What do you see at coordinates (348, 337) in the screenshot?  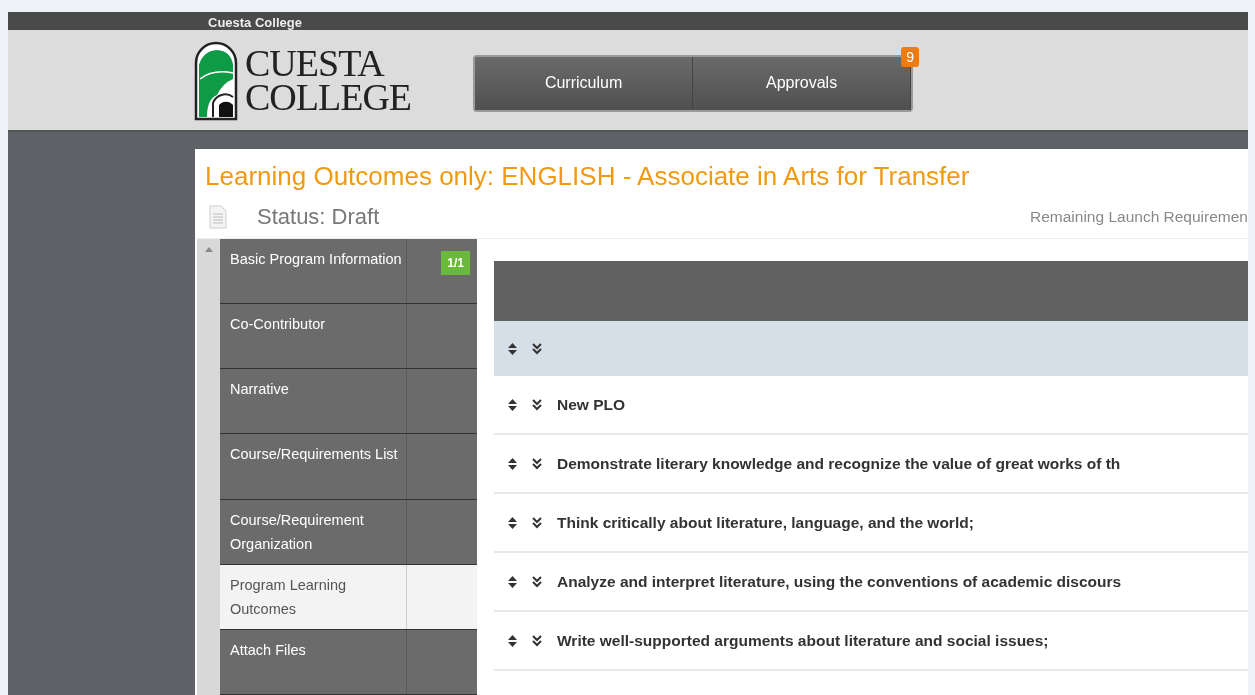 I see `sidebar-item: Co-Contributor` at bounding box center [348, 337].